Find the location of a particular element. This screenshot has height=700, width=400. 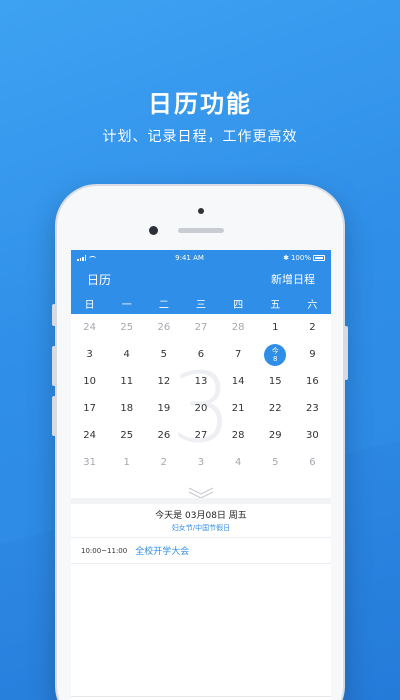

day-number: 25 is located at coordinates (127, 327).